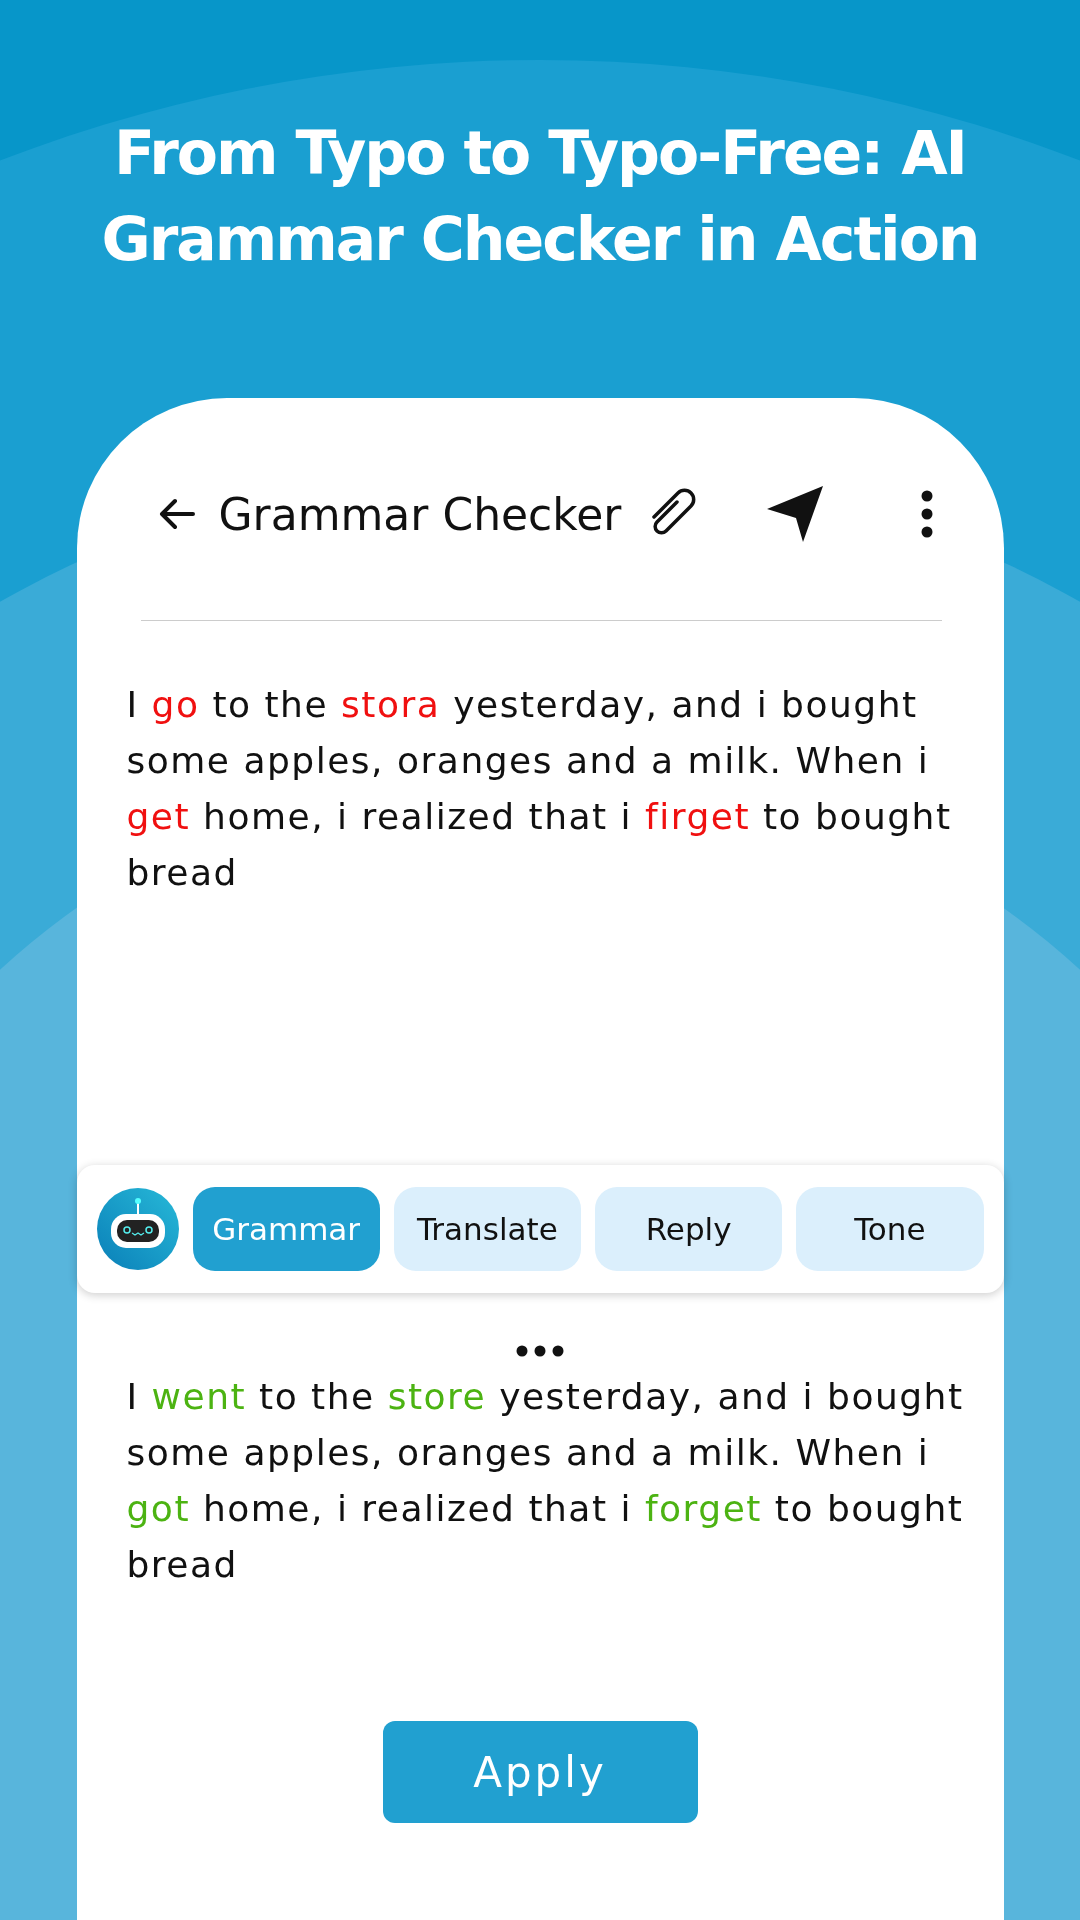 The width and height of the screenshot is (1080, 1920). Describe the element at coordinates (689, 1229) in the screenshot. I see `tool-tab: Reply` at that location.